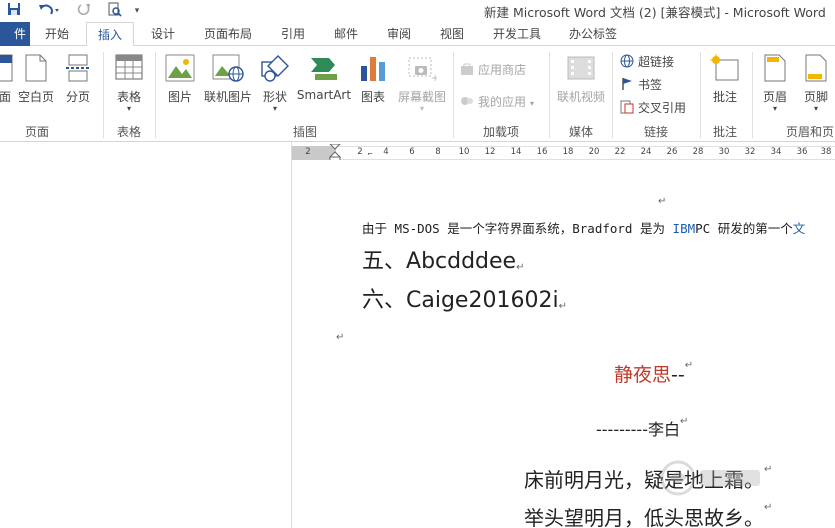 The width and height of the screenshot is (835, 528). I want to click on smartart-button: SmartArt, so click(324, 81).